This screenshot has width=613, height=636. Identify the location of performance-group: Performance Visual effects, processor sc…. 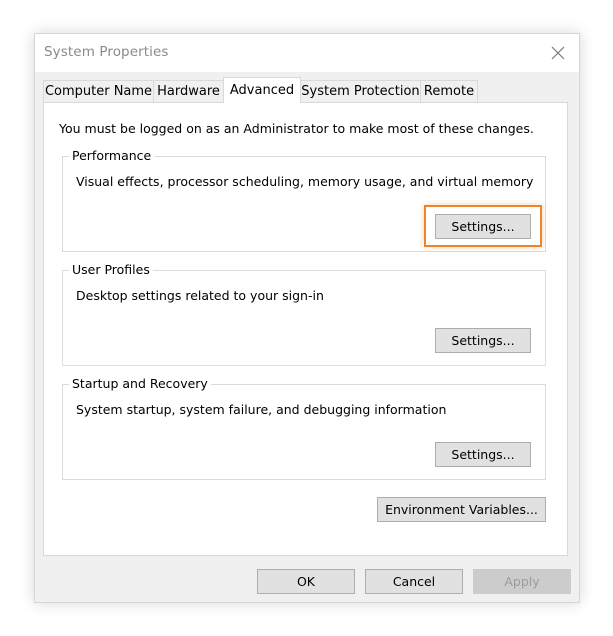
(304, 200).